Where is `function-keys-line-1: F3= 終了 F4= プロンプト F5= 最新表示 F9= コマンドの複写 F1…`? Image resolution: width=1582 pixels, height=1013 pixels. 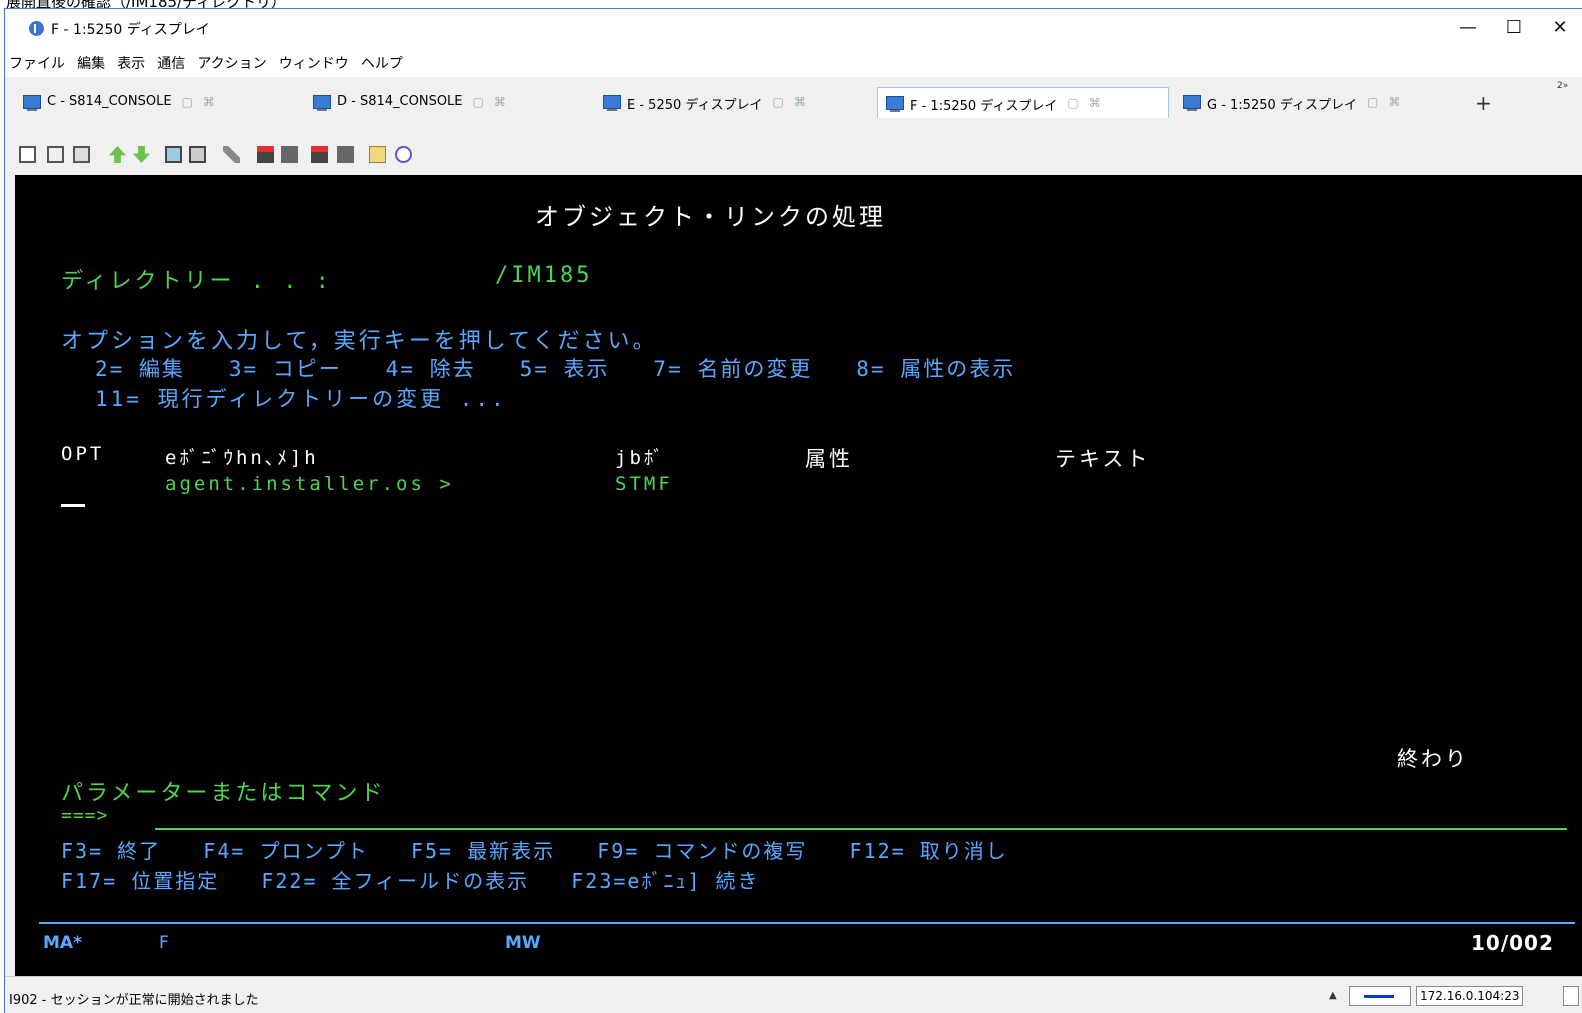
function-keys-line-1: F3= 終了 F4= プロンプト F5= 最新表示 F9= コマンドの複写 F1… is located at coordinates (534, 851).